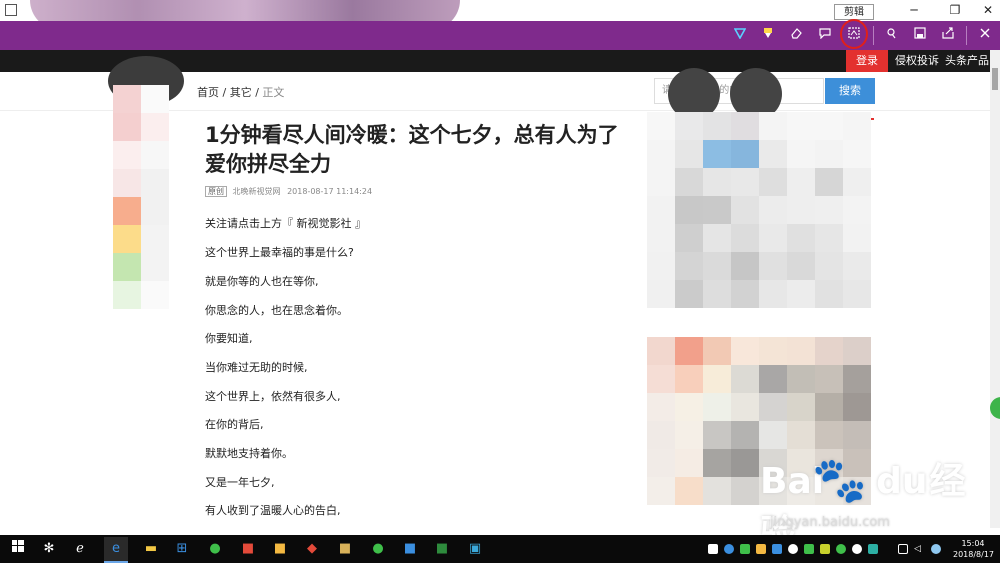  What do you see at coordinates (280, 549) in the screenshot?
I see `app-yellow-icon: ■` at bounding box center [280, 549].